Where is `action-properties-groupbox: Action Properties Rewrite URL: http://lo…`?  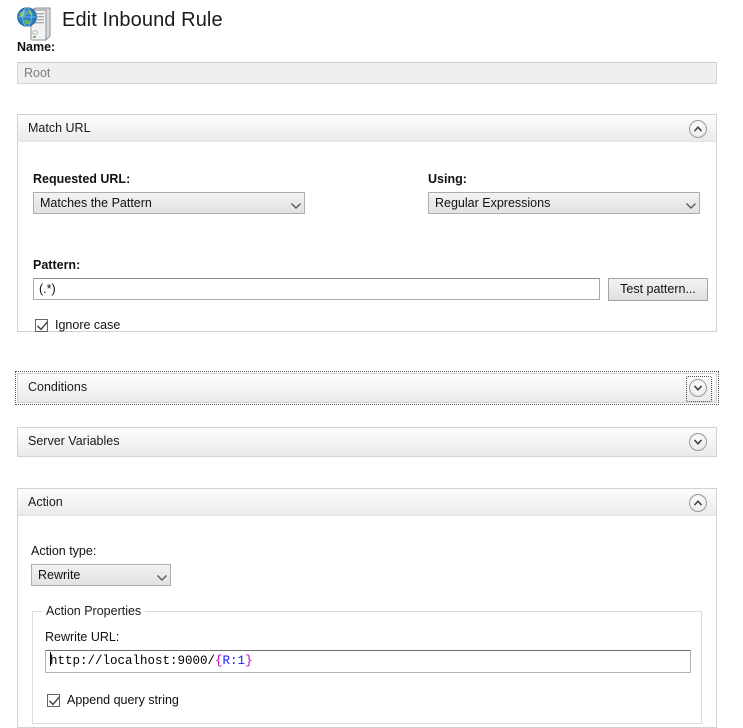 action-properties-groupbox: Action Properties Rewrite URL: http://lo… is located at coordinates (367, 664).